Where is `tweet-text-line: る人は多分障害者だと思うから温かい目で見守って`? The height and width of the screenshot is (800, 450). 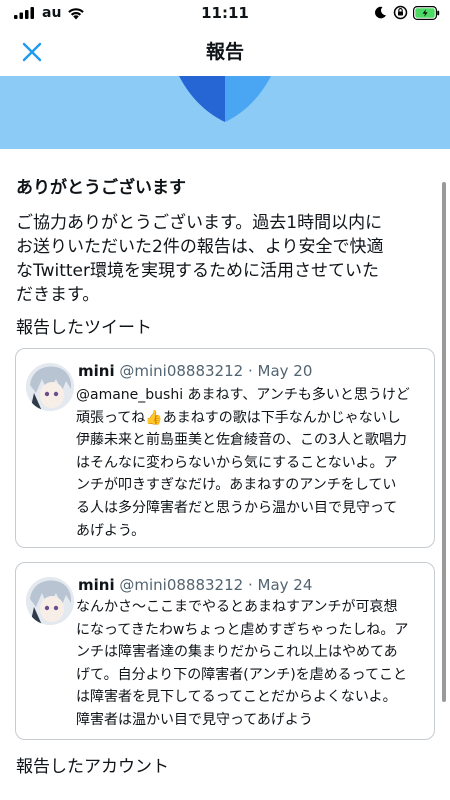 tweet-text-line: る人は多分障害者だと思うから温かい目で見守って is located at coordinates (237, 507).